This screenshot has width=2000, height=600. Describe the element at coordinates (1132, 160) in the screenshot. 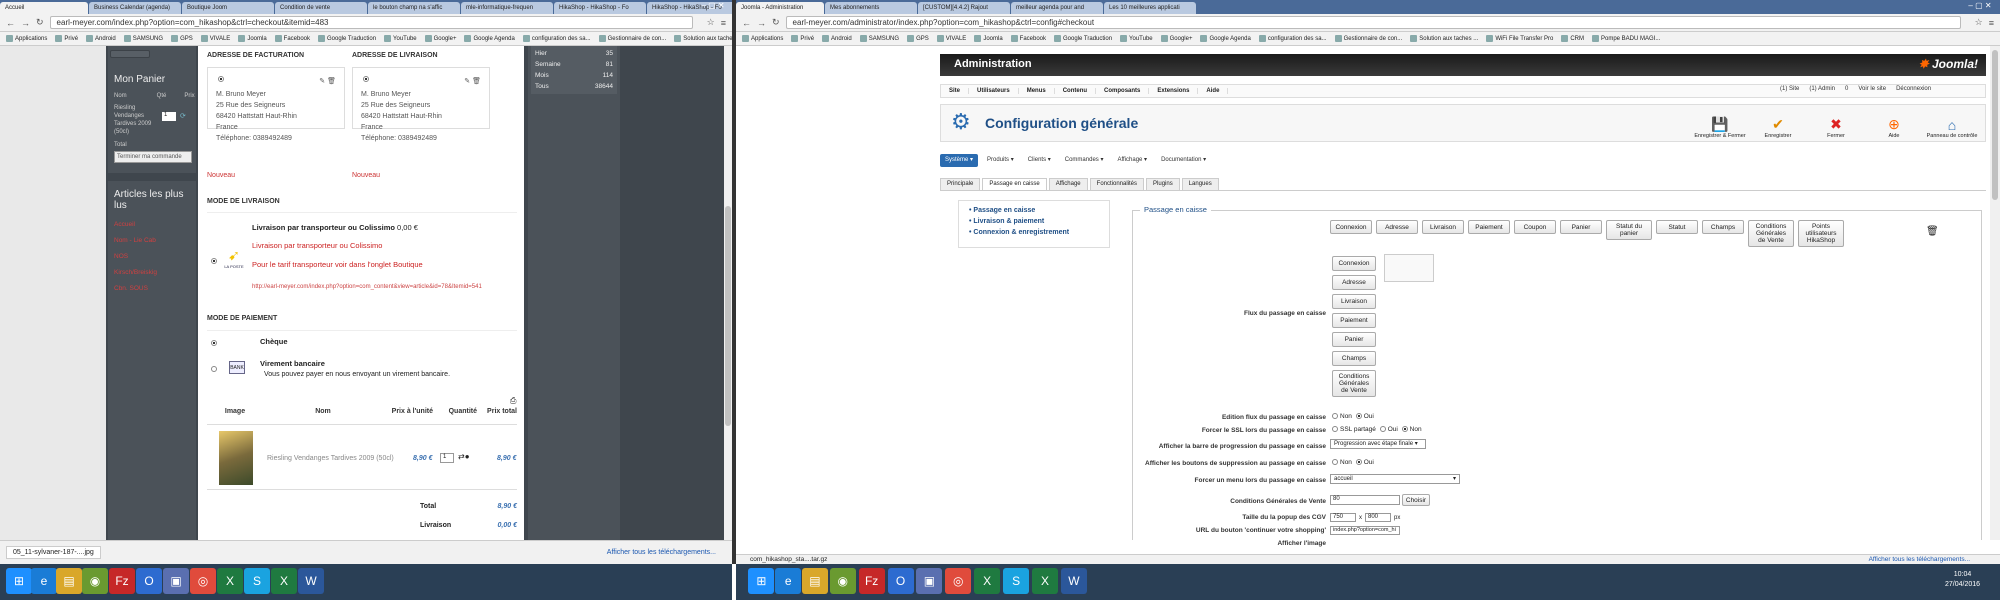

I see `hika-menu-item: Affichage ▾` at that location.